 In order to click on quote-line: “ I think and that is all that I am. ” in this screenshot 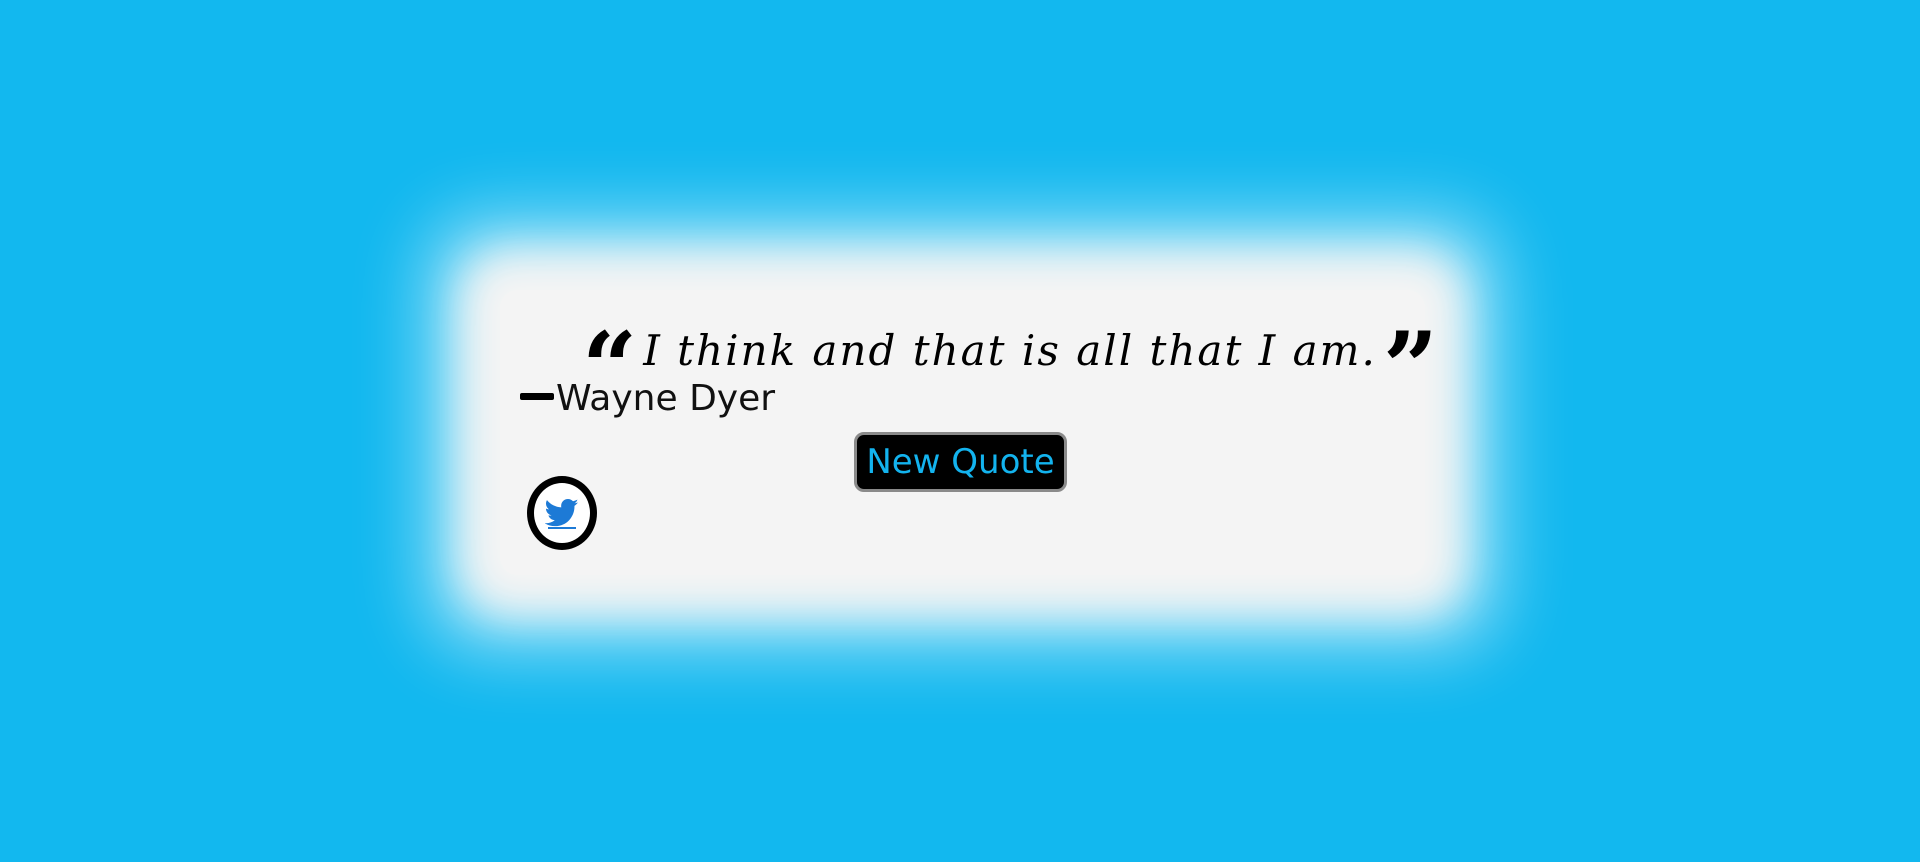, I will do `click(1010, 367)`.